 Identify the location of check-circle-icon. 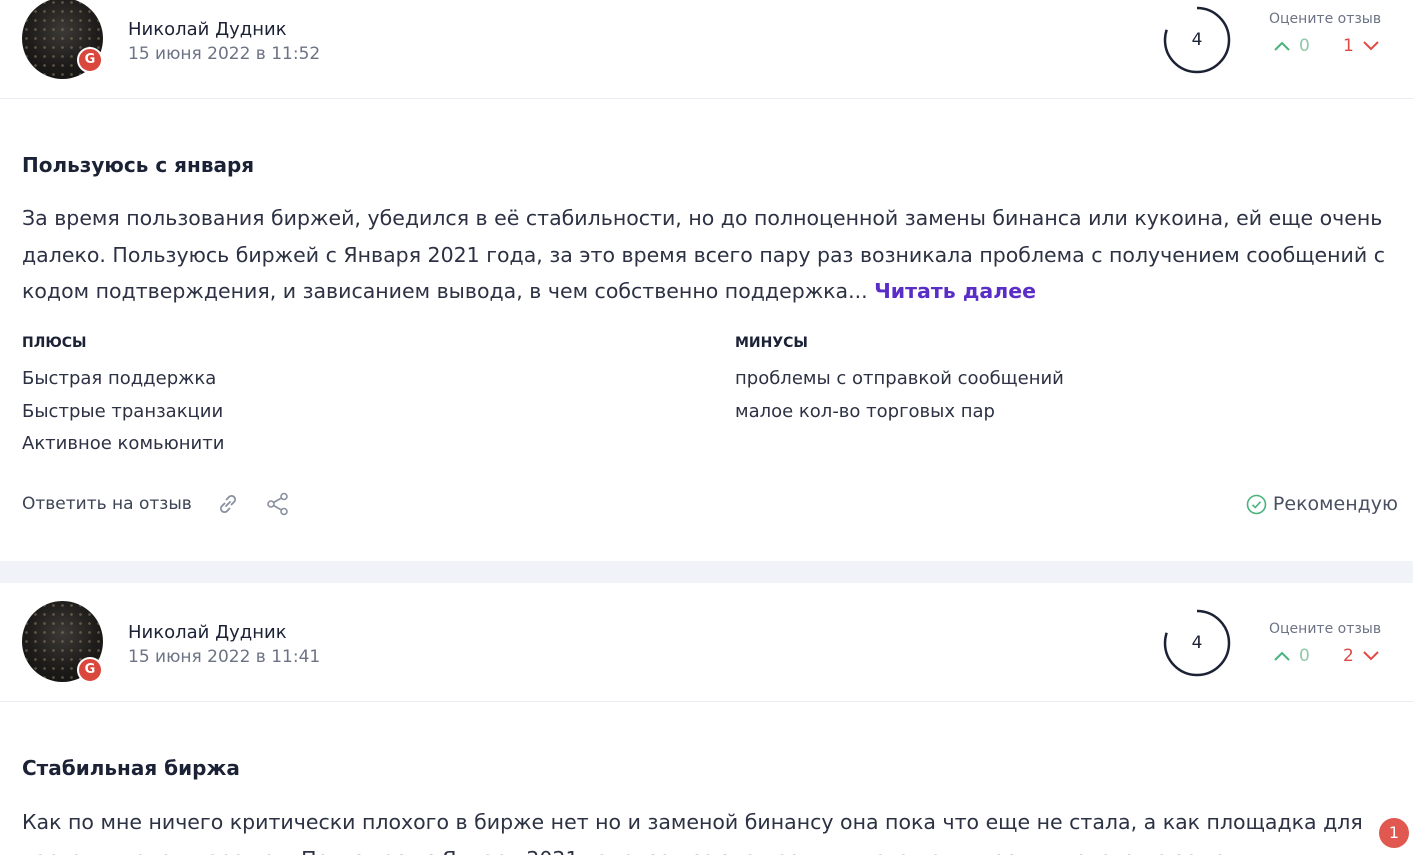
(1256, 504).